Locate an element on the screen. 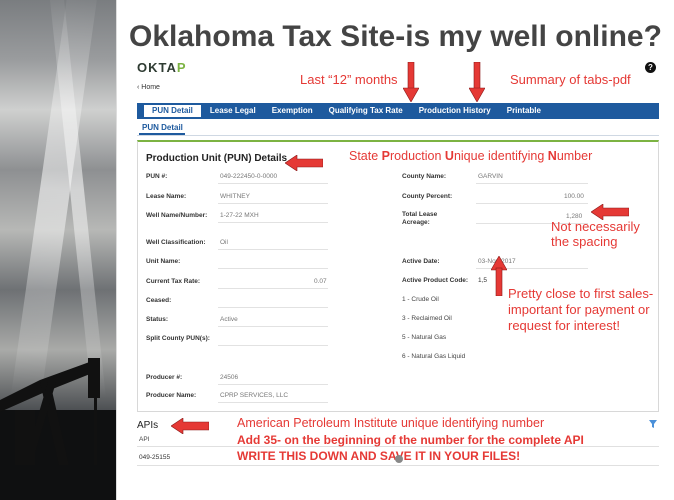 This screenshot has height=500, width=674. lease-name-value: WHITNEY is located at coordinates (235, 196).